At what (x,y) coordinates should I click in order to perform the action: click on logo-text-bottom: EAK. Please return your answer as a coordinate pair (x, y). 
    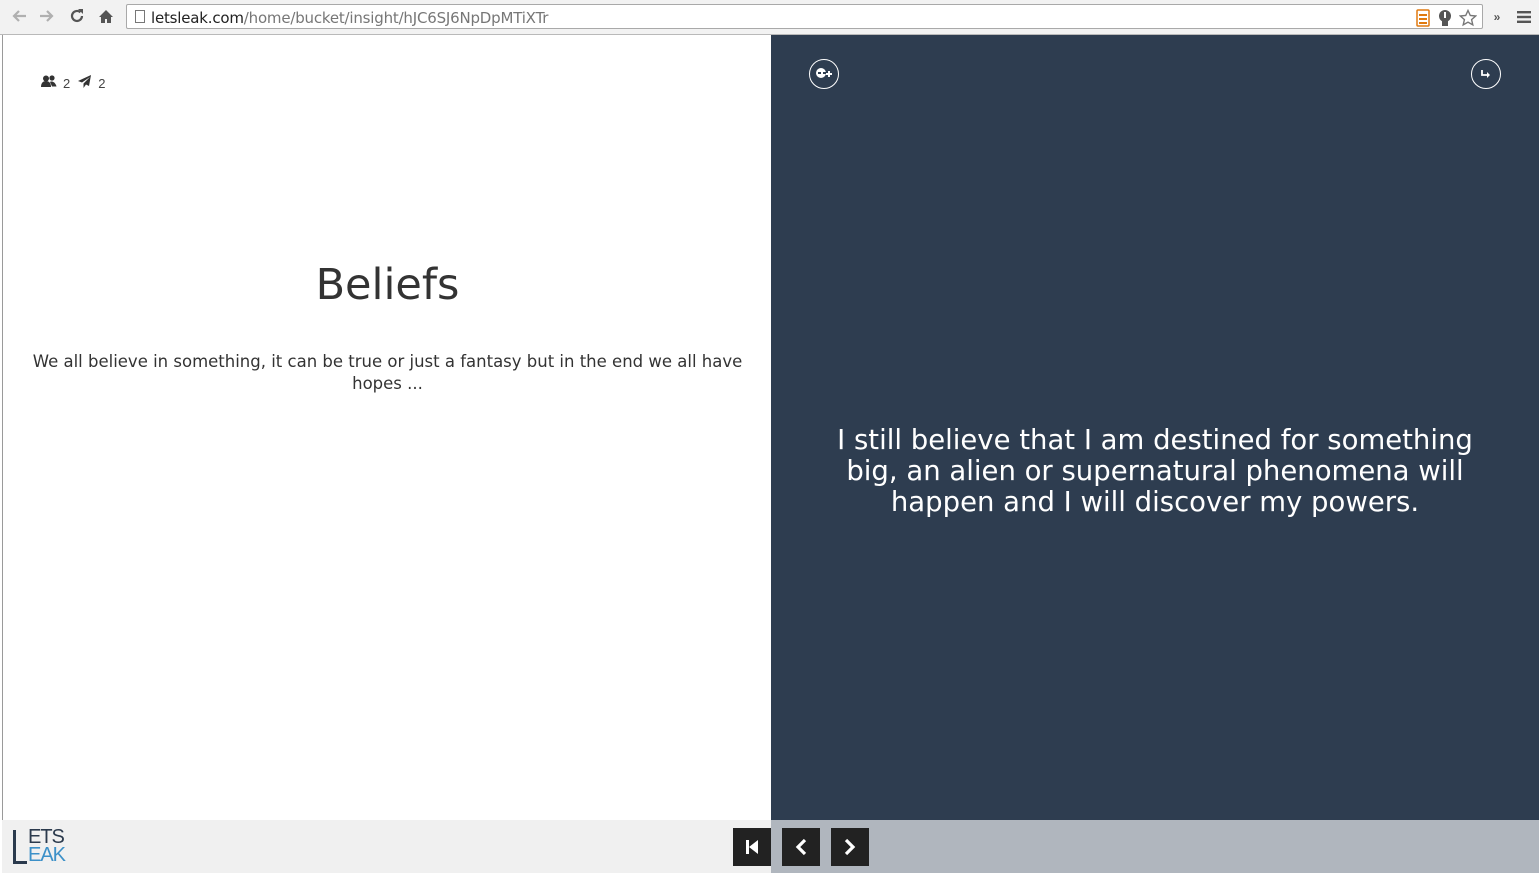
    Looking at the image, I should click on (47, 855).